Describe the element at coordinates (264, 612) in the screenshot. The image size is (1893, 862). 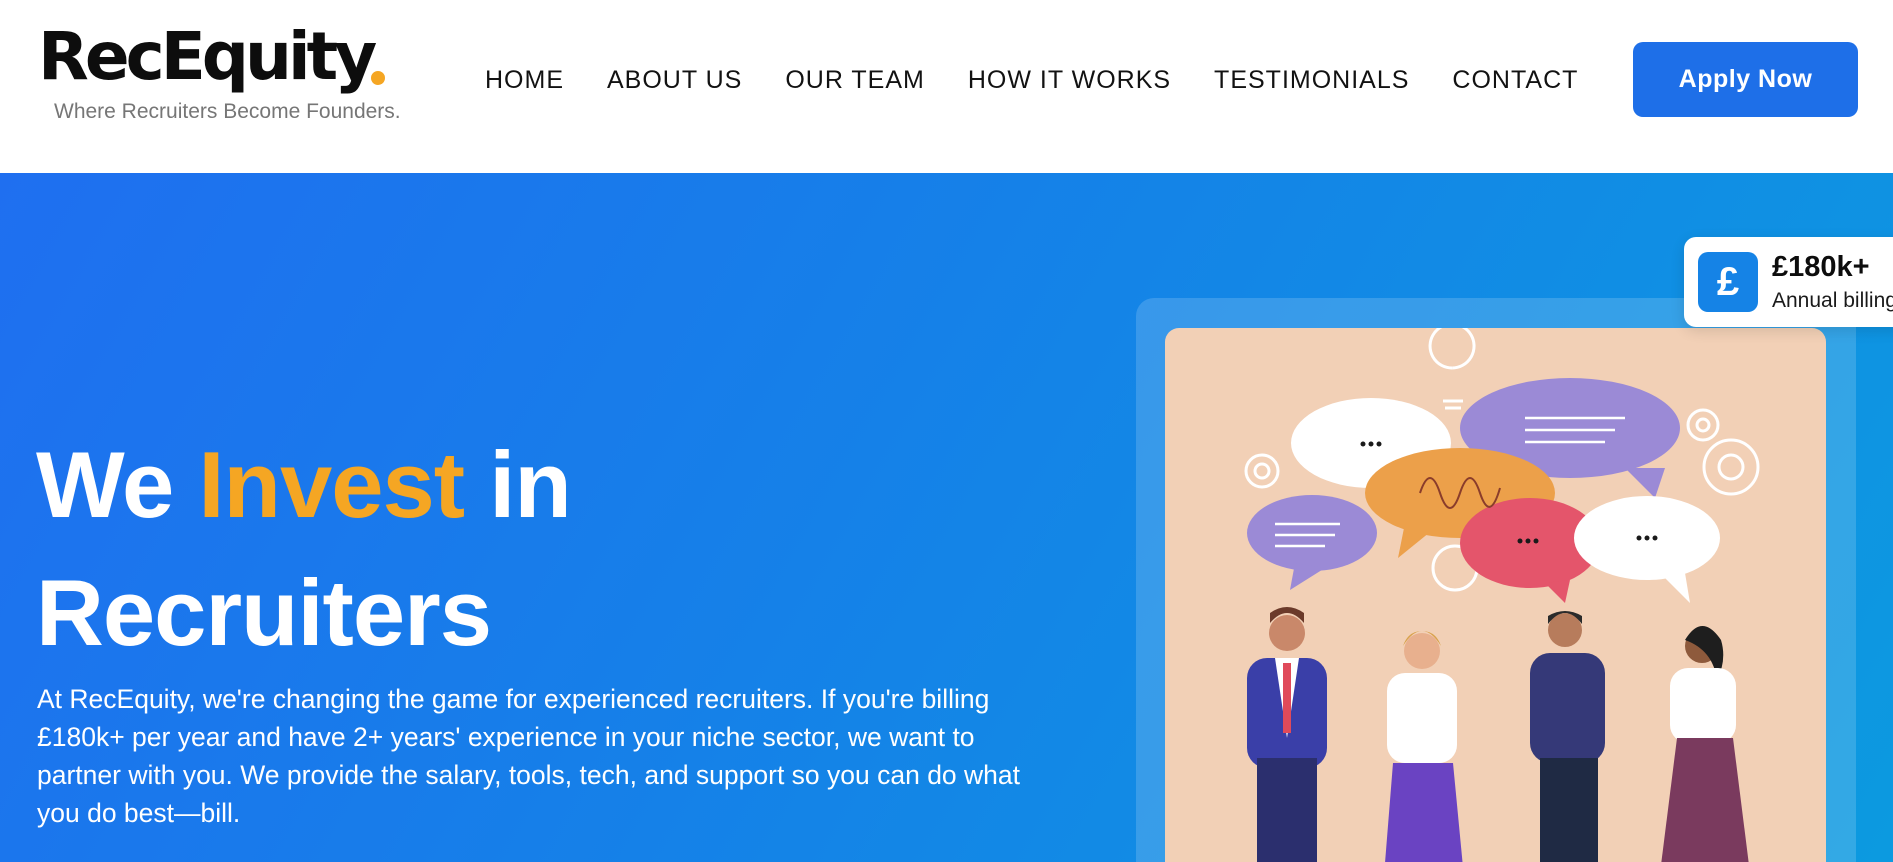
I see `hero-title-line2: Recruiters` at that location.